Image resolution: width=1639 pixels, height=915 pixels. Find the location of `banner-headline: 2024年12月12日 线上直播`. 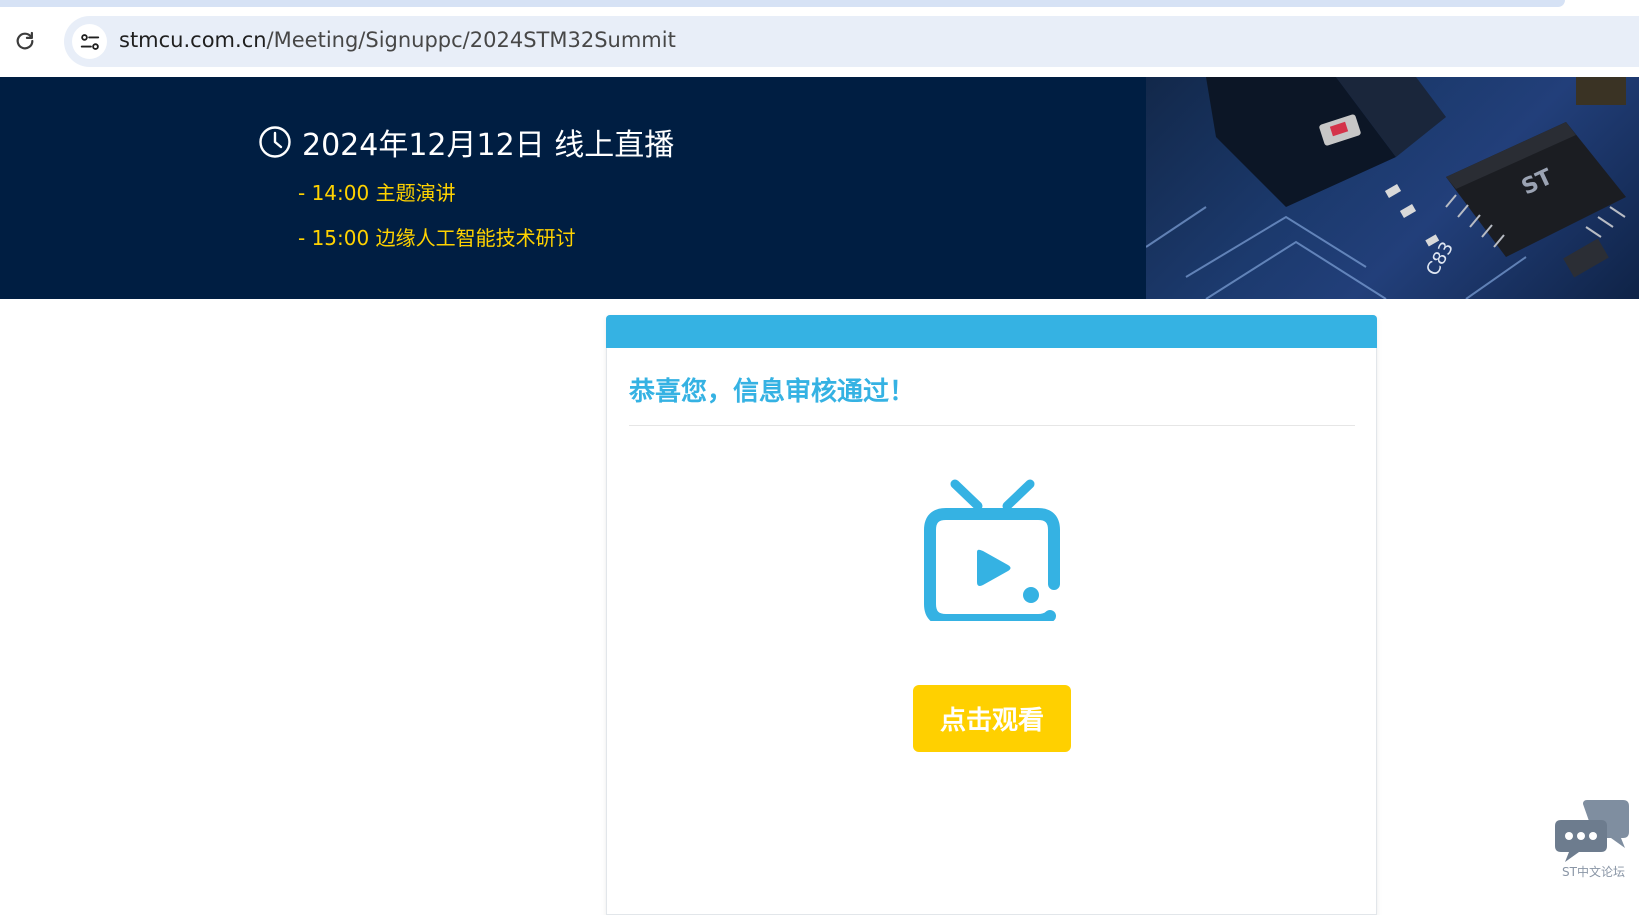

banner-headline: 2024年12月12日 线上直播 is located at coordinates (466, 142).